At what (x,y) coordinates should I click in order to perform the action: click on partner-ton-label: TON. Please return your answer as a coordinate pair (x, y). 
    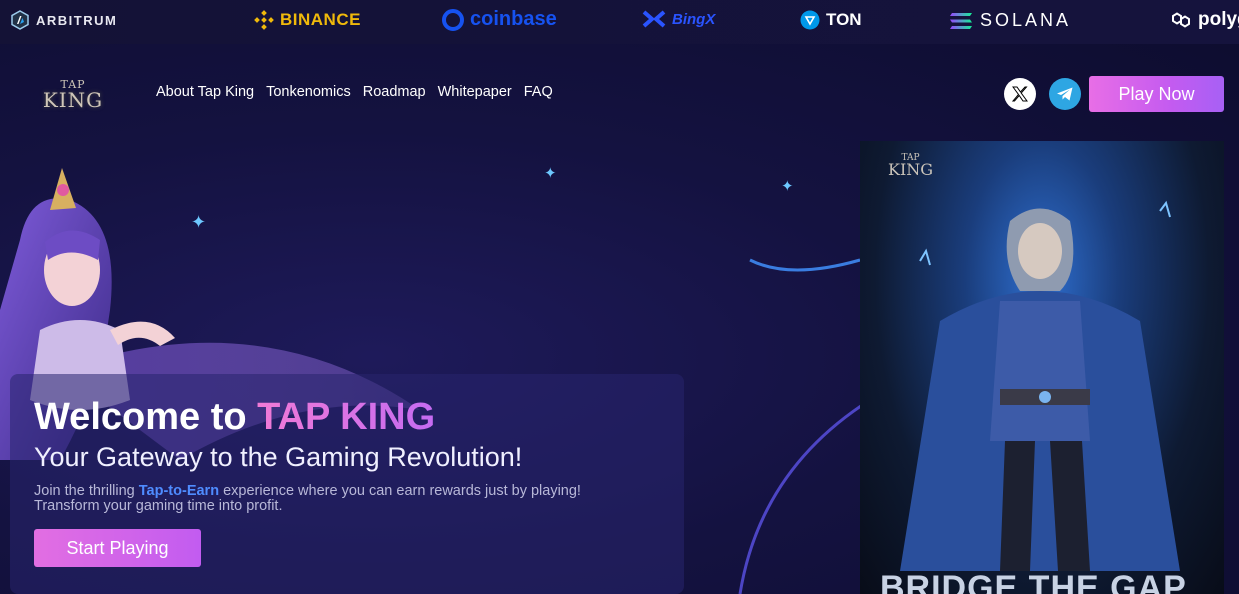
    Looking at the image, I should click on (844, 19).